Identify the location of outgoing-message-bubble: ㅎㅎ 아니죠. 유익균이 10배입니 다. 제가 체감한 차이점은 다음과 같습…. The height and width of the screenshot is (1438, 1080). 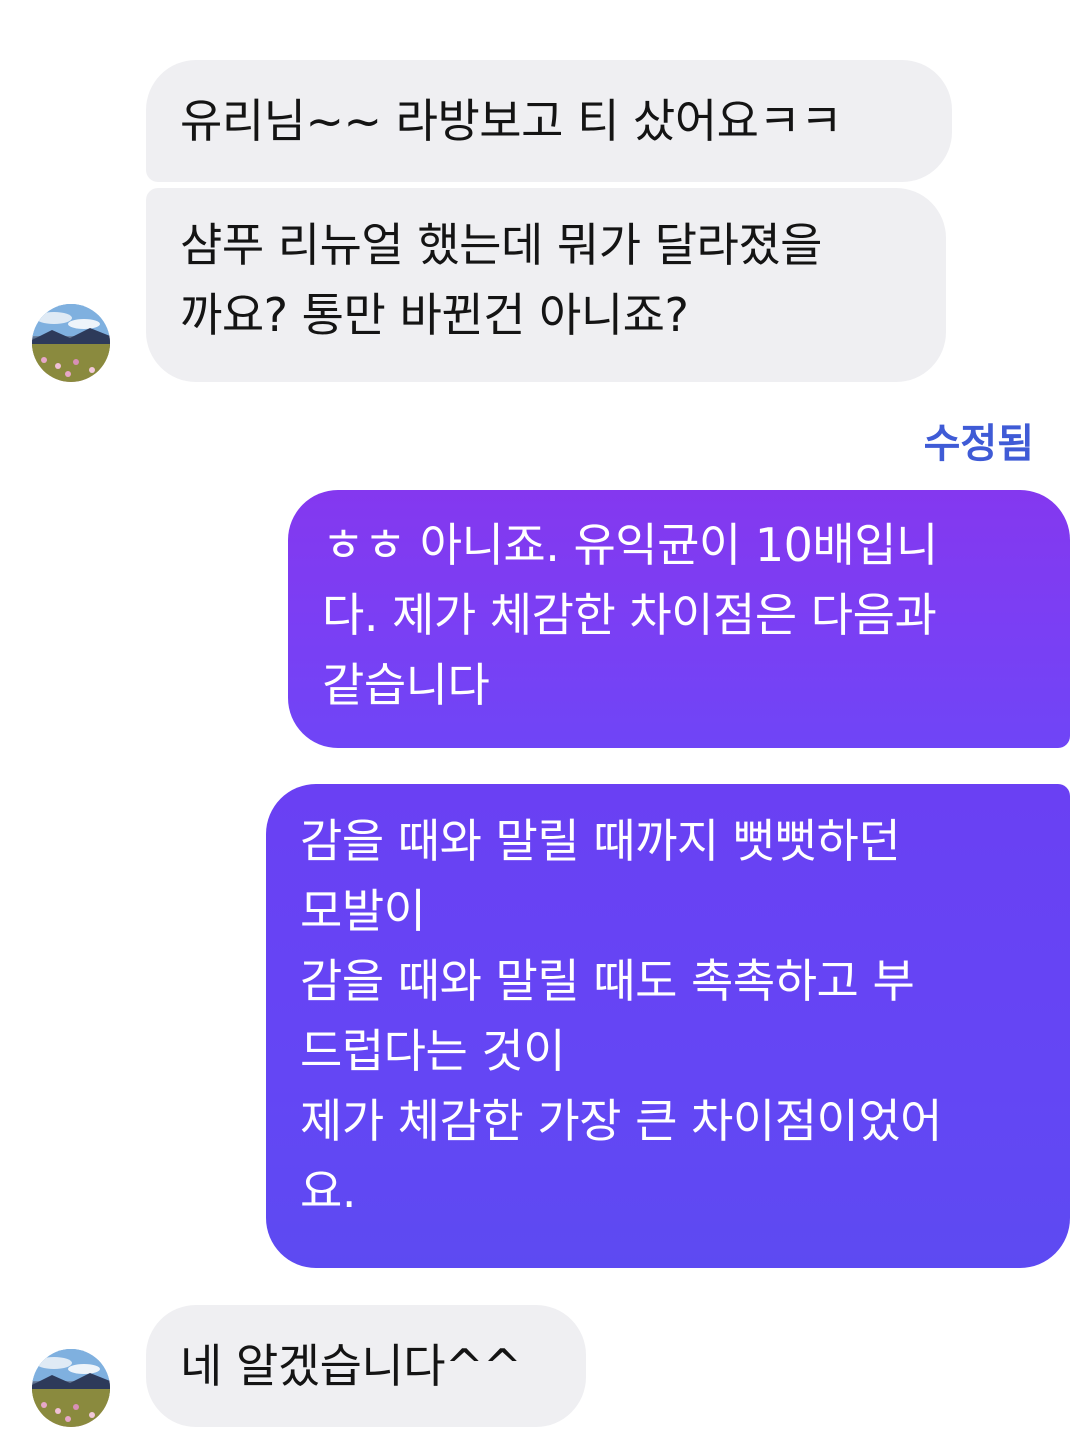
(679, 619).